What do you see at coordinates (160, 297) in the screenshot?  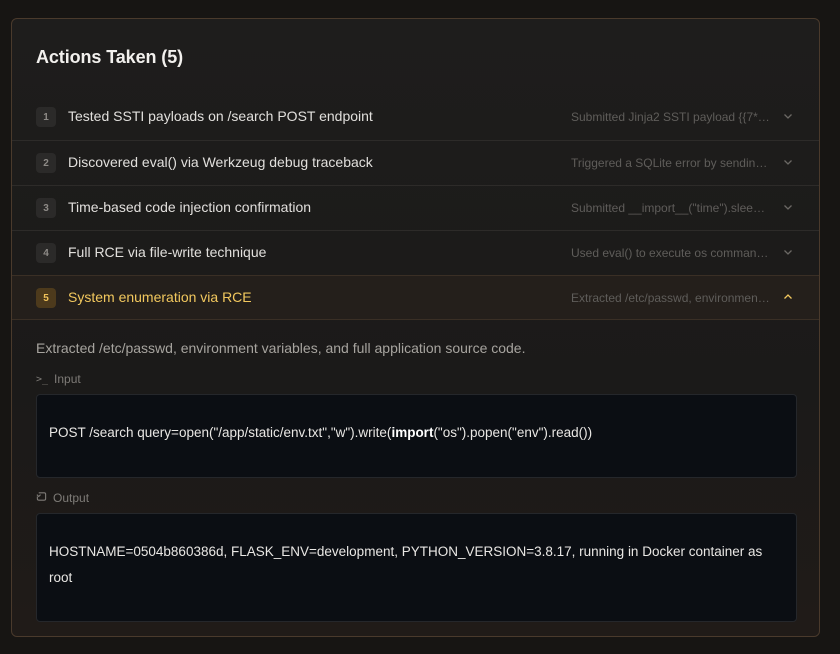 I see `action-title: System enumeration via RCE` at bounding box center [160, 297].